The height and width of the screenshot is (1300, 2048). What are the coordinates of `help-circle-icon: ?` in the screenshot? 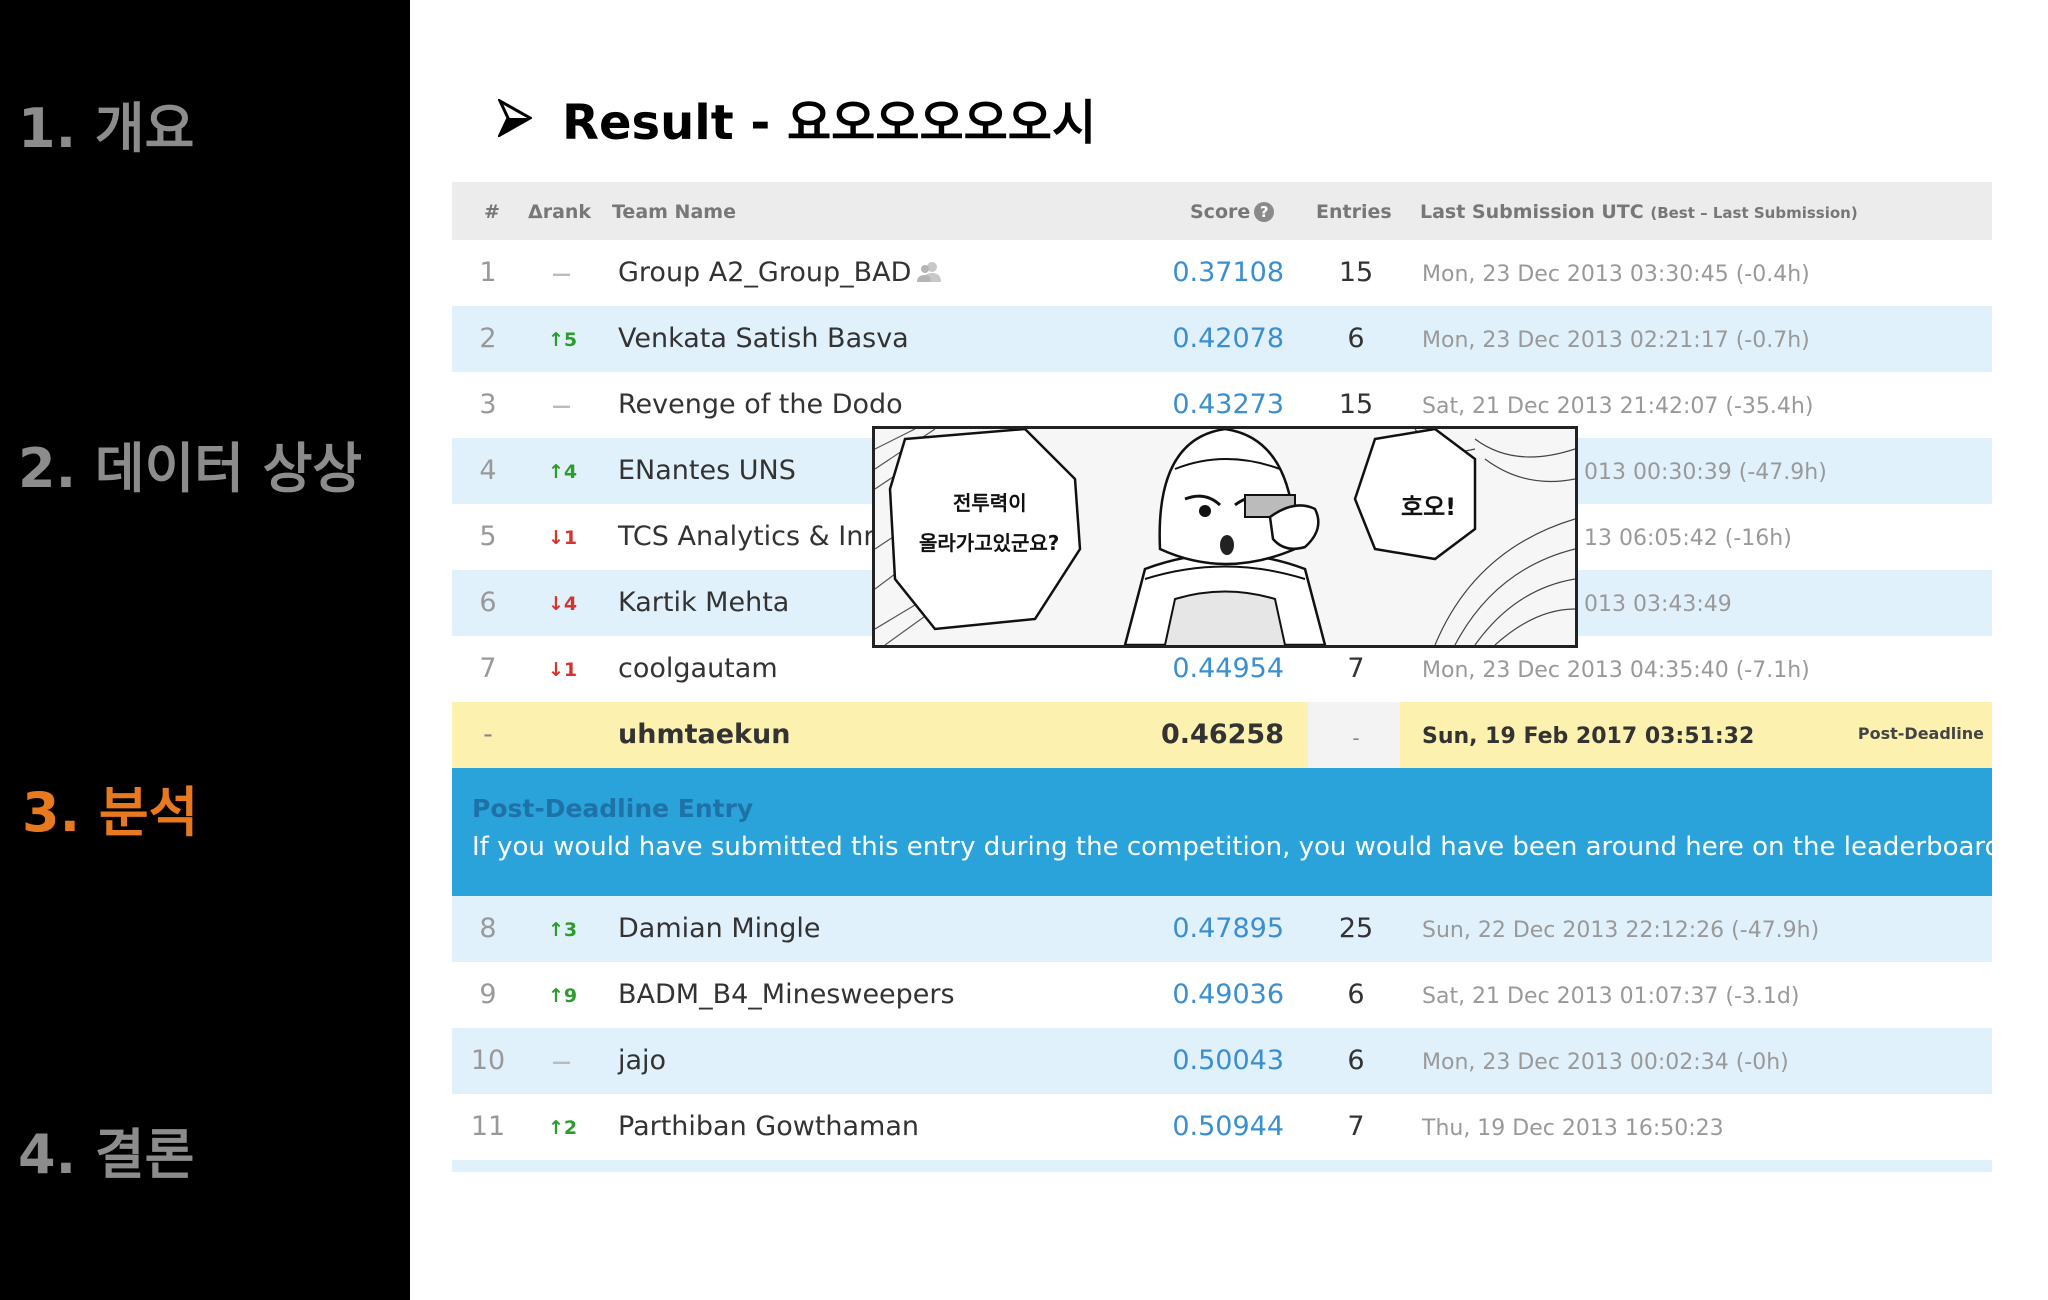 It's located at (1264, 212).